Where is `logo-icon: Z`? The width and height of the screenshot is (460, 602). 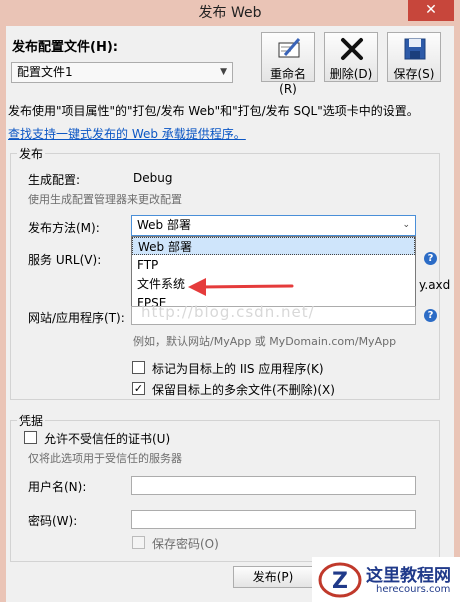
logo-icon: Z is located at coordinates (340, 580).